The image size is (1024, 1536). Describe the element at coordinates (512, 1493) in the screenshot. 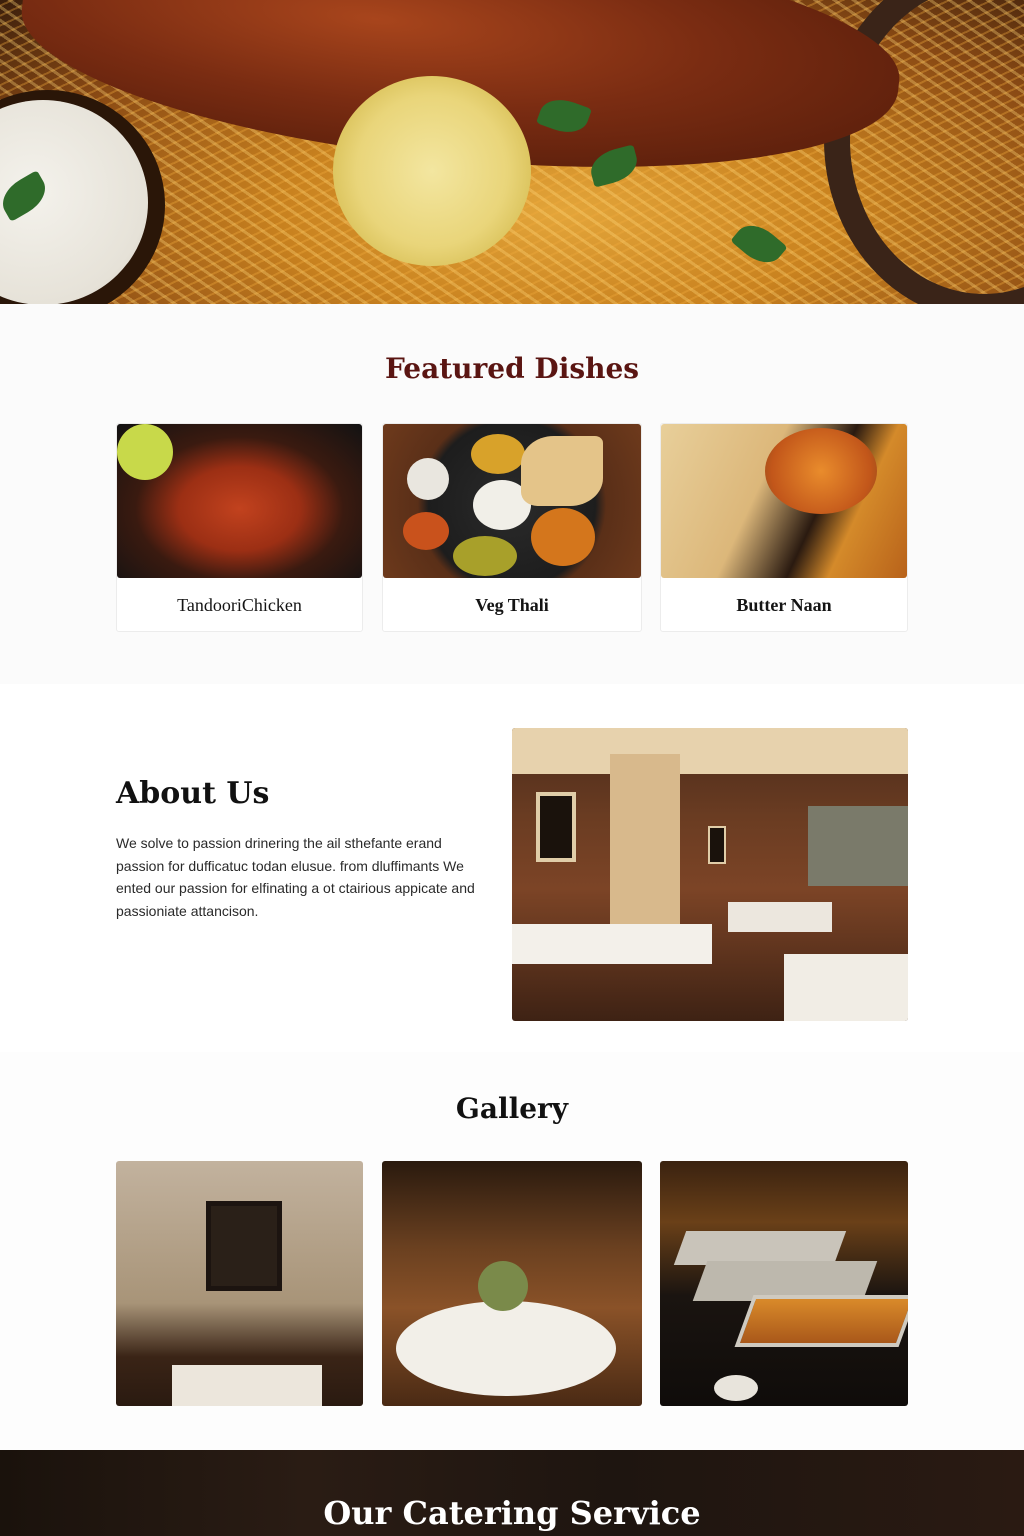

I see `catering-section: Our Catering Service` at that location.